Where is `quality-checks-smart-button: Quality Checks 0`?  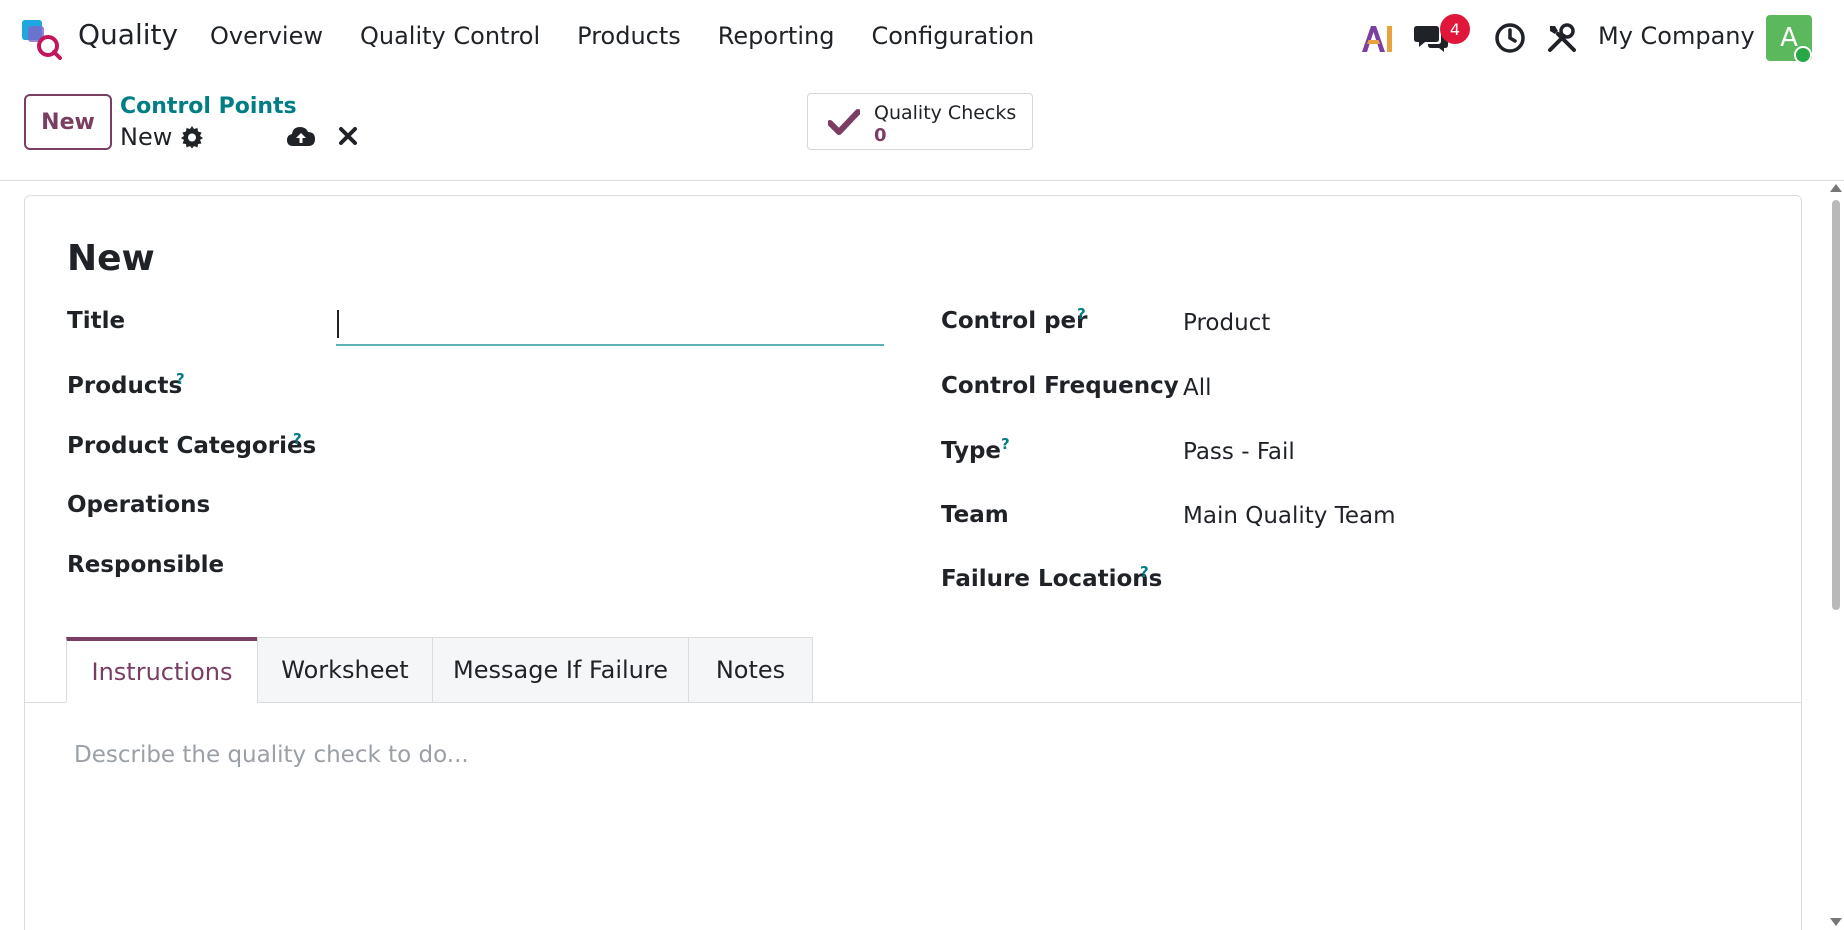 quality-checks-smart-button: Quality Checks 0 is located at coordinates (920, 121).